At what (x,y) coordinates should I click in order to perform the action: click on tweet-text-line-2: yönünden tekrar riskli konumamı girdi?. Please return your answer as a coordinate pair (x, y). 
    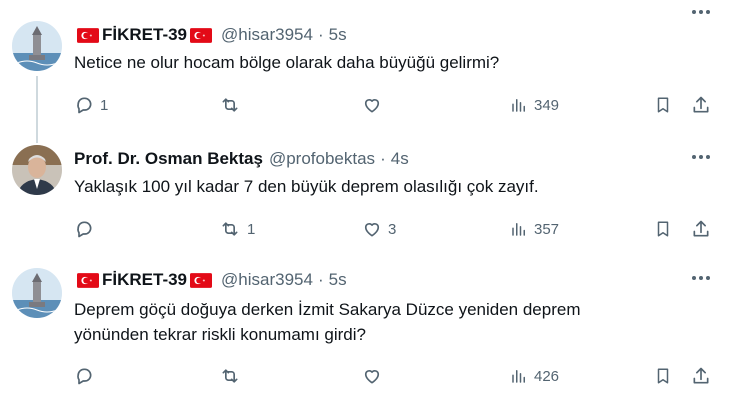
    Looking at the image, I should click on (220, 334).